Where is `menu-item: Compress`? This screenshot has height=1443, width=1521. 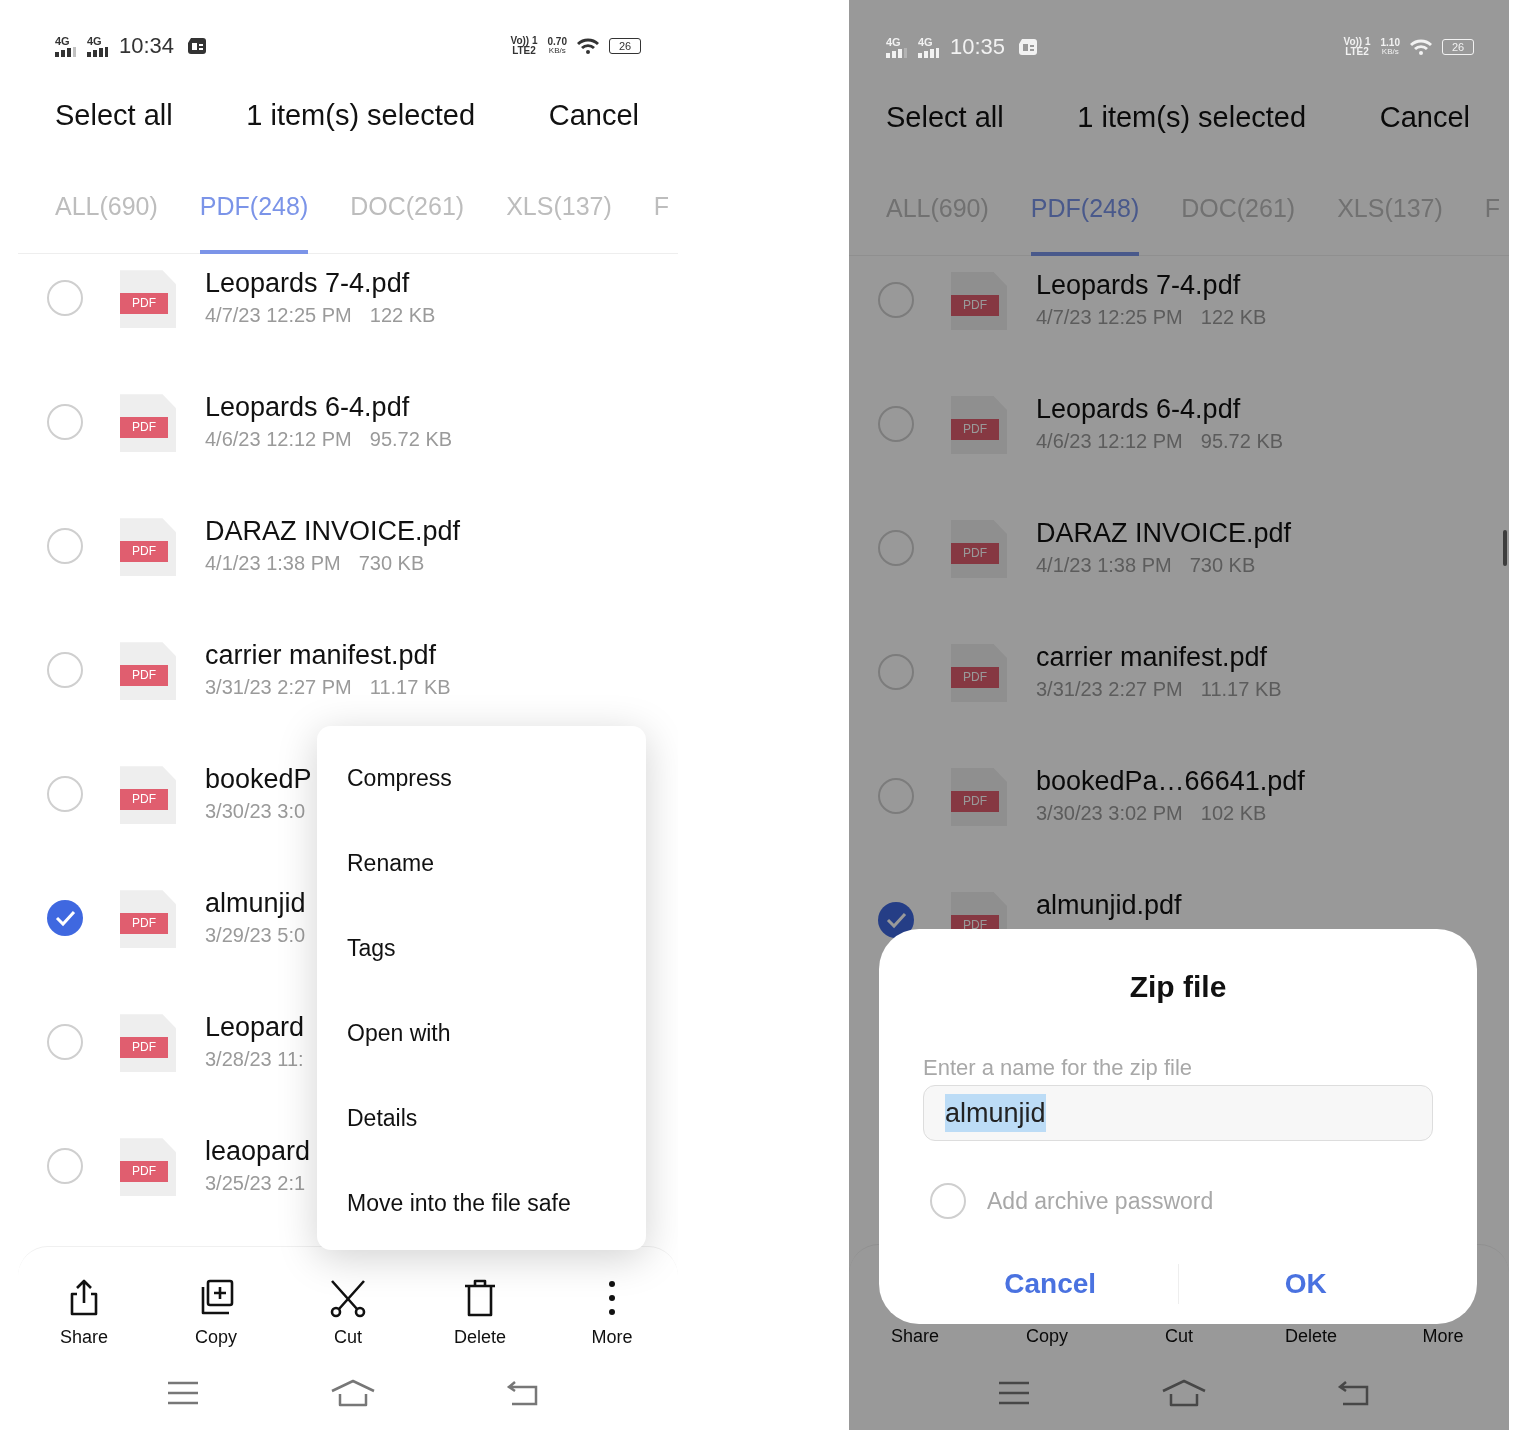
menu-item: Compress is located at coordinates (496, 778).